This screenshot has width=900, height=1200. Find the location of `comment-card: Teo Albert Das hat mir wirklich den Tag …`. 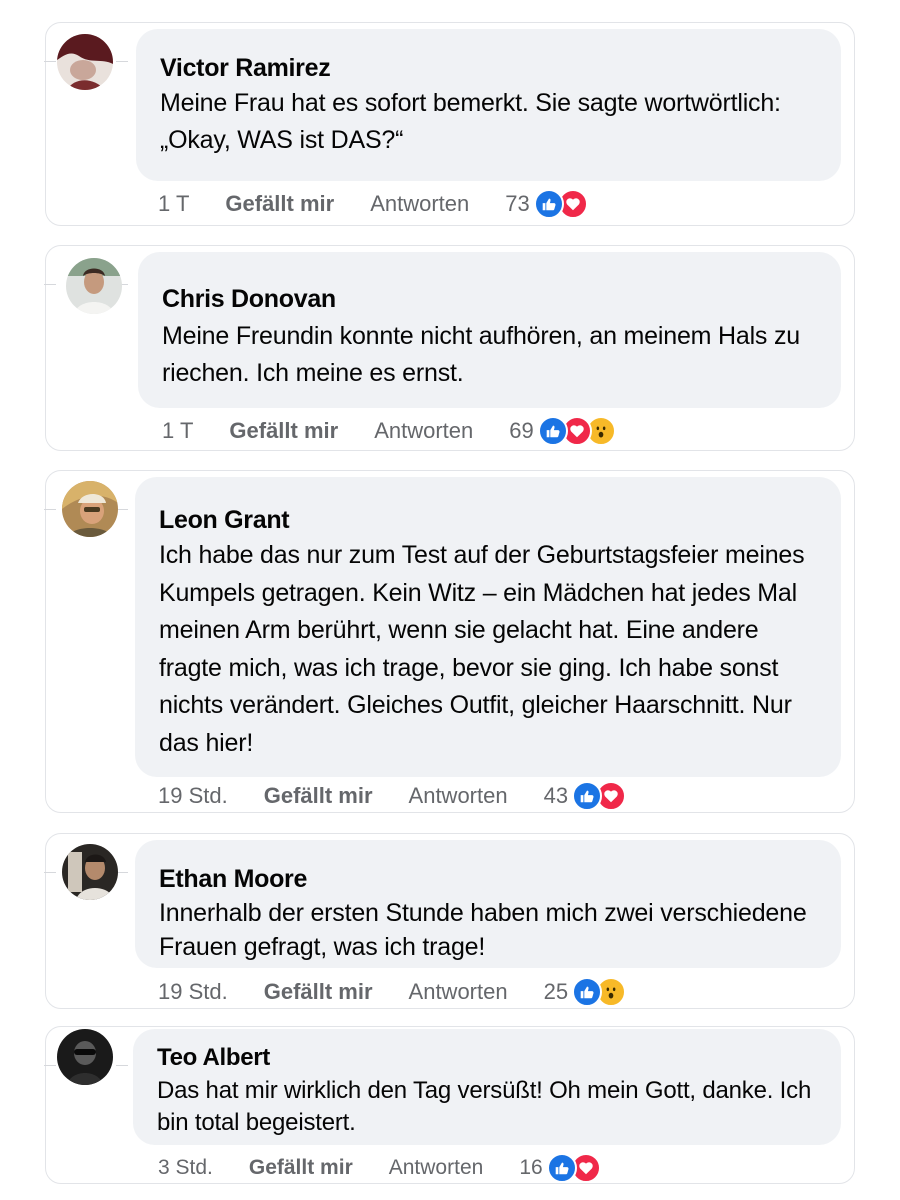

comment-card: Teo Albert Das hat mir wirklich den Tag … is located at coordinates (449, 1105).